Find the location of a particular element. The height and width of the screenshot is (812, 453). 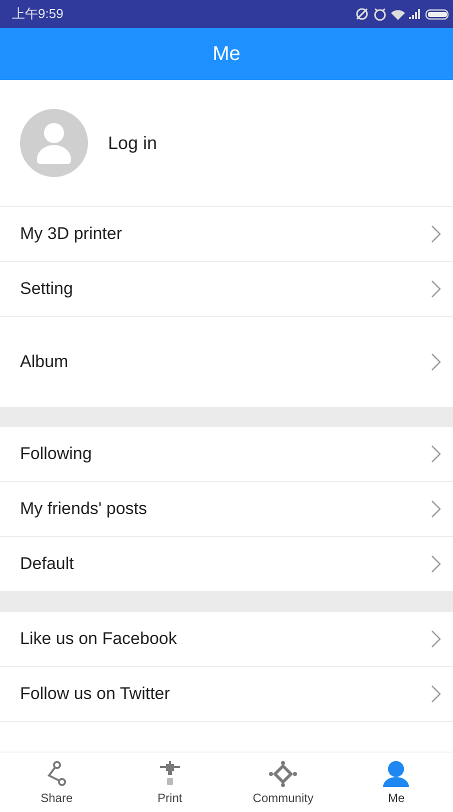

tab: Me is located at coordinates (396, 782).